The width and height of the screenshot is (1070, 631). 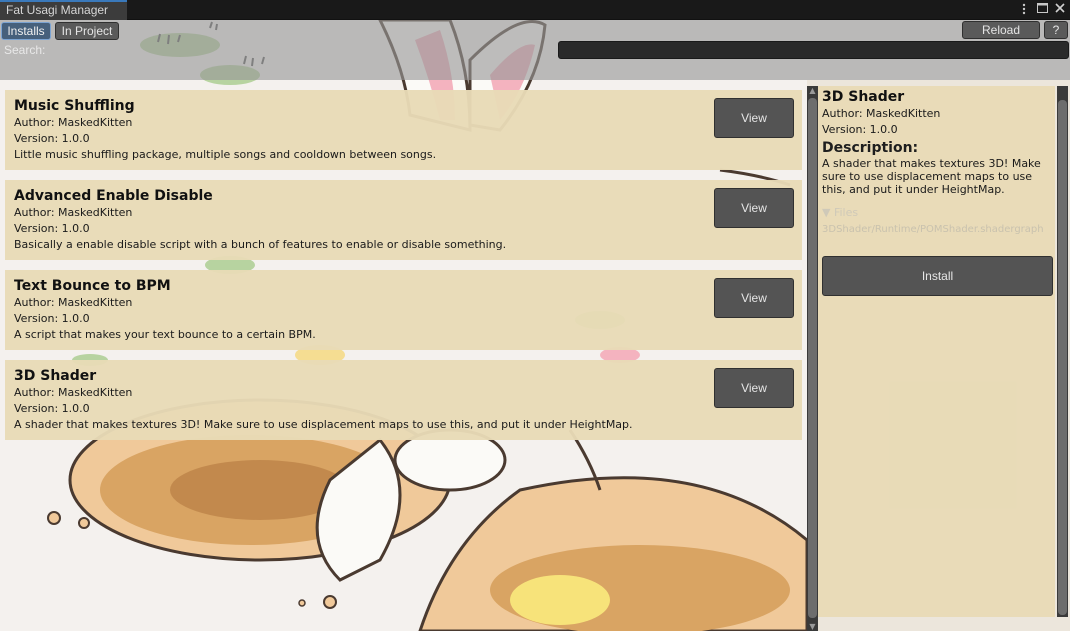 I want to click on search-input, so click(x=813, y=50).